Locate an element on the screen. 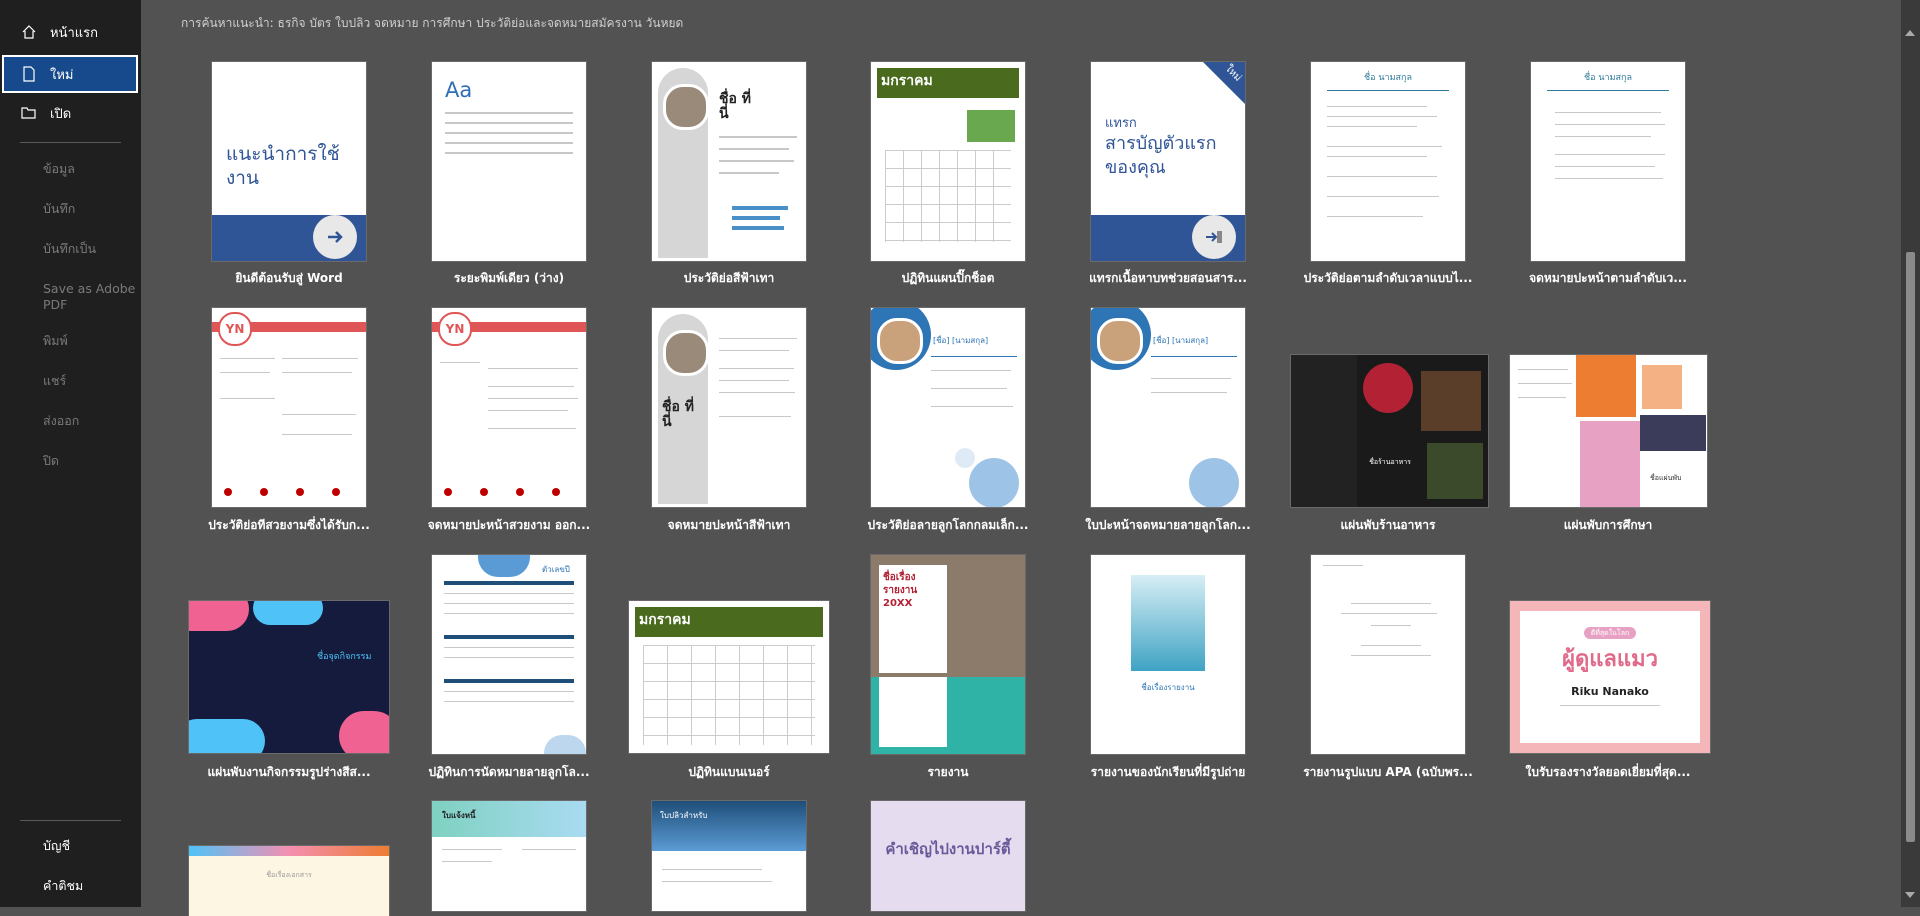 The image size is (1920, 916). template-award-cover-letter: YN is located at coordinates (509, 407).